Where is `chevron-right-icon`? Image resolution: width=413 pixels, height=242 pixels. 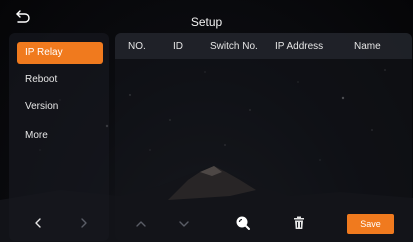 chevron-right-icon is located at coordinates (84, 223).